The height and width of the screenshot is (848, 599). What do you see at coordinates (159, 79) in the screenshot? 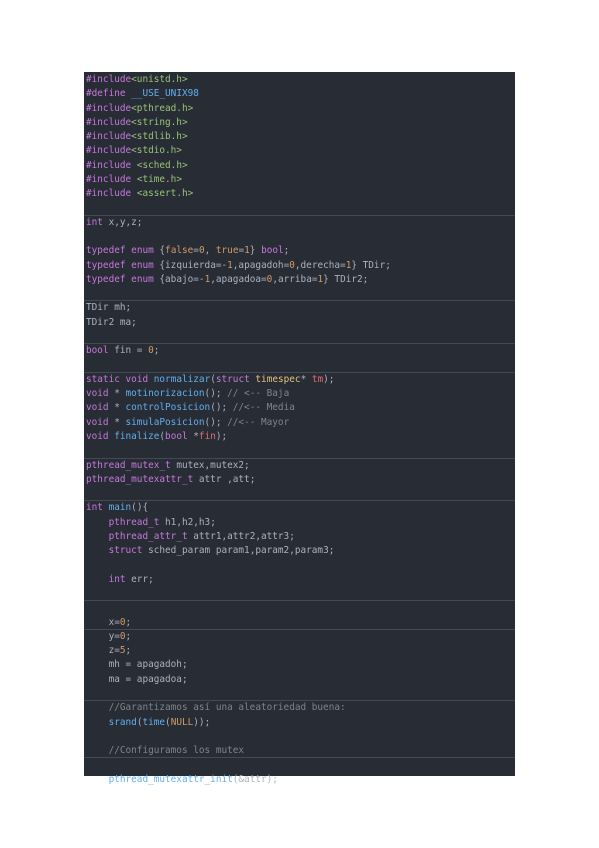
I see `code-token: <unistd.h>` at bounding box center [159, 79].